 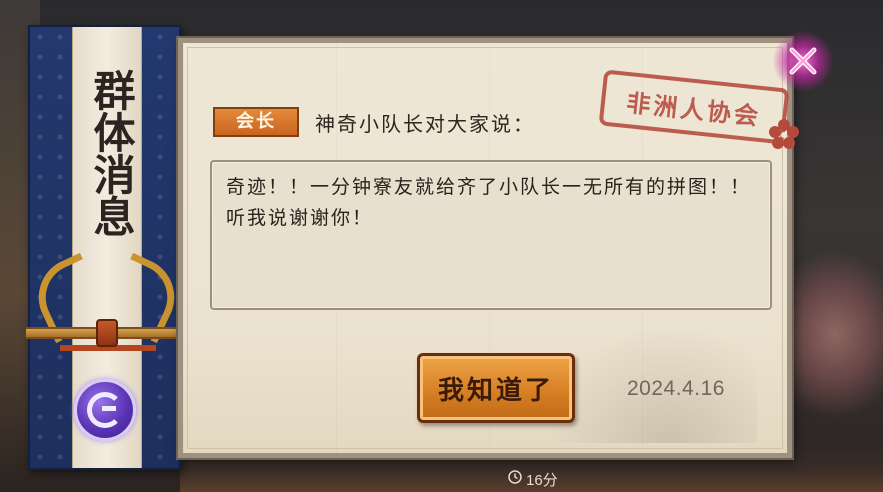 What do you see at coordinates (425, 123) in the screenshot?
I see `speaker-line: 神奇小队长对大家说：` at bounding box center [425, 123].